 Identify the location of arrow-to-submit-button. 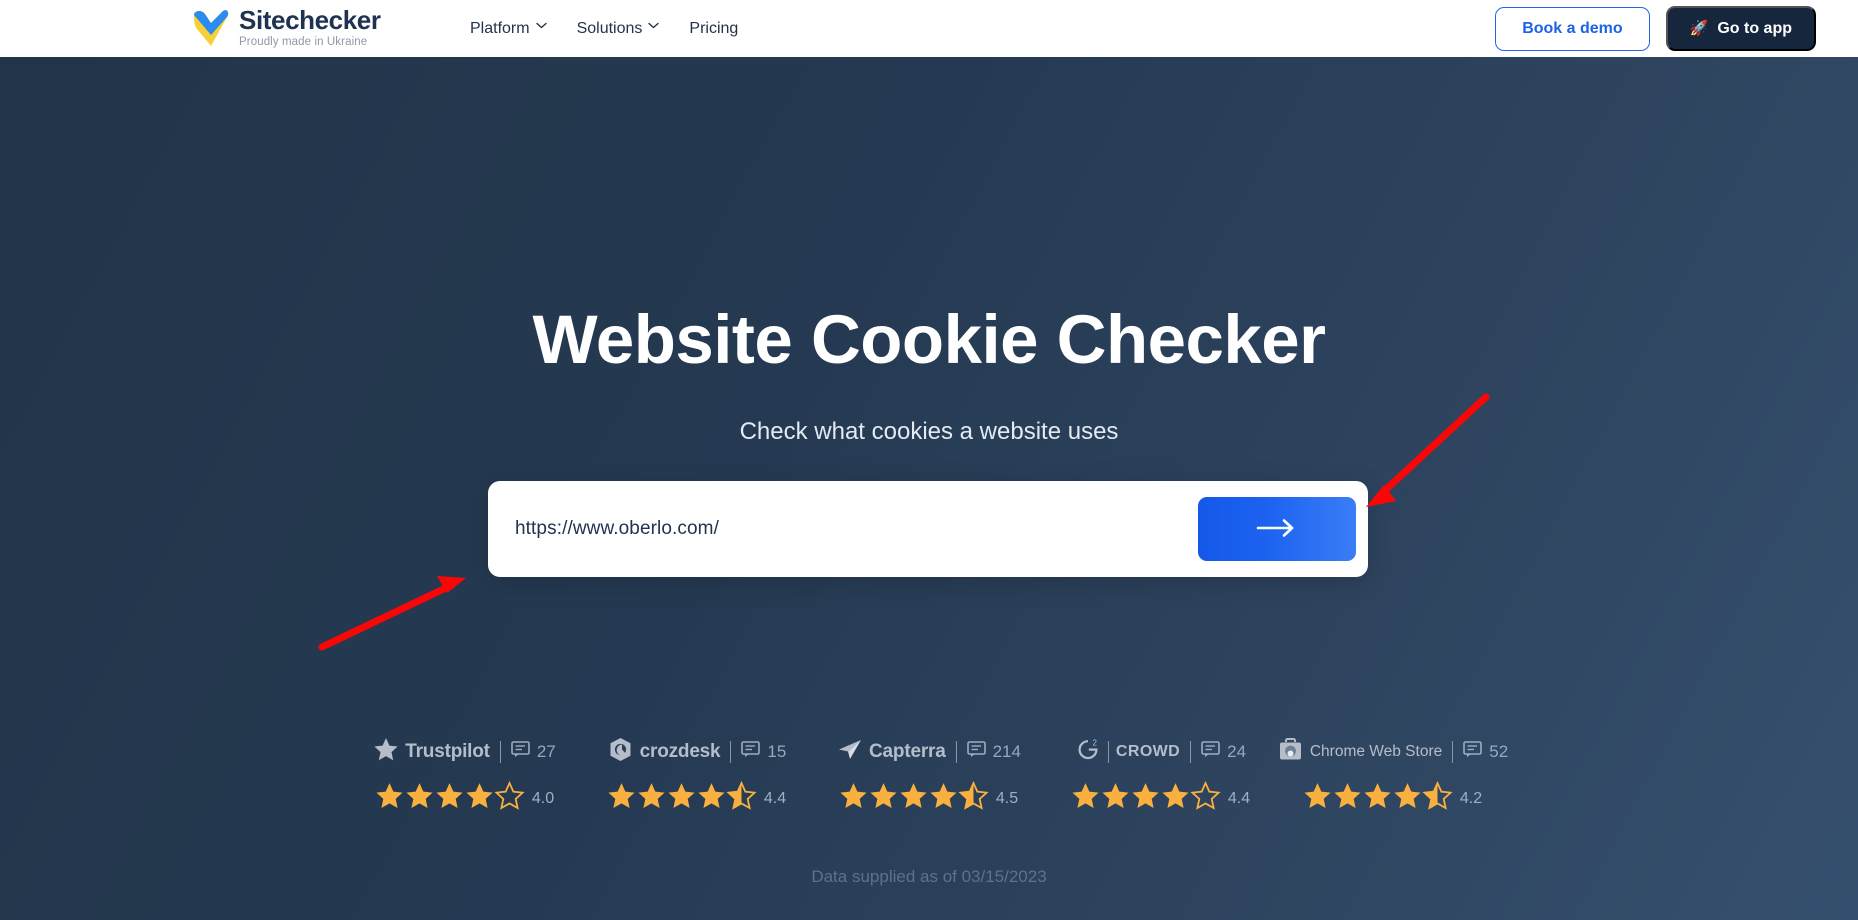
(1428, 450).